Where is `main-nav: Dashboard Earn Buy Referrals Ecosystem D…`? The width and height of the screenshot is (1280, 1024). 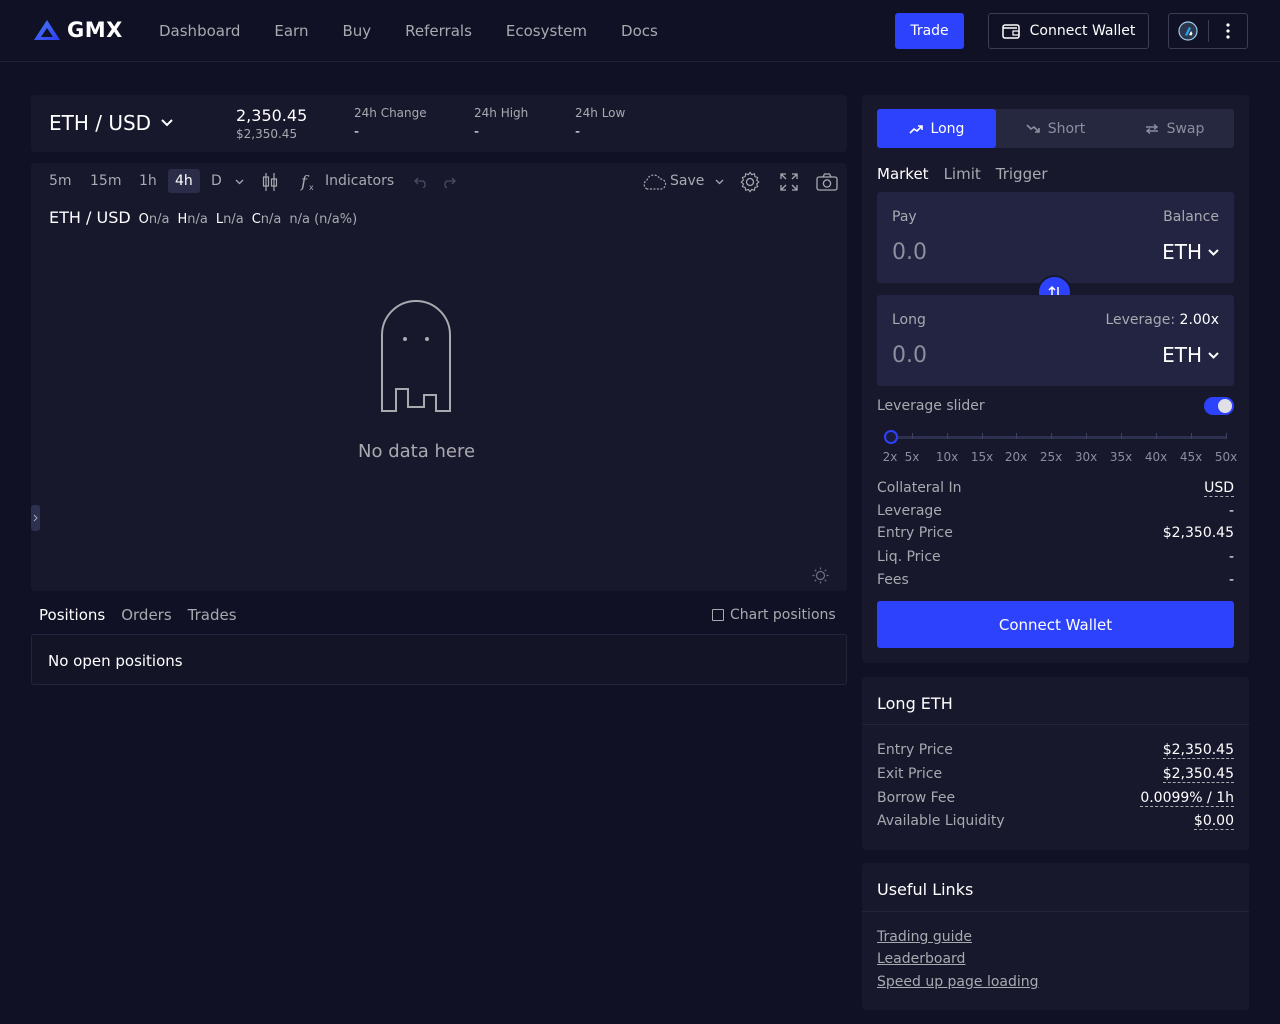 main-nav: Dashboard Earn Buy Referrals Ecosystem D… is located at coordinates (425, 31).